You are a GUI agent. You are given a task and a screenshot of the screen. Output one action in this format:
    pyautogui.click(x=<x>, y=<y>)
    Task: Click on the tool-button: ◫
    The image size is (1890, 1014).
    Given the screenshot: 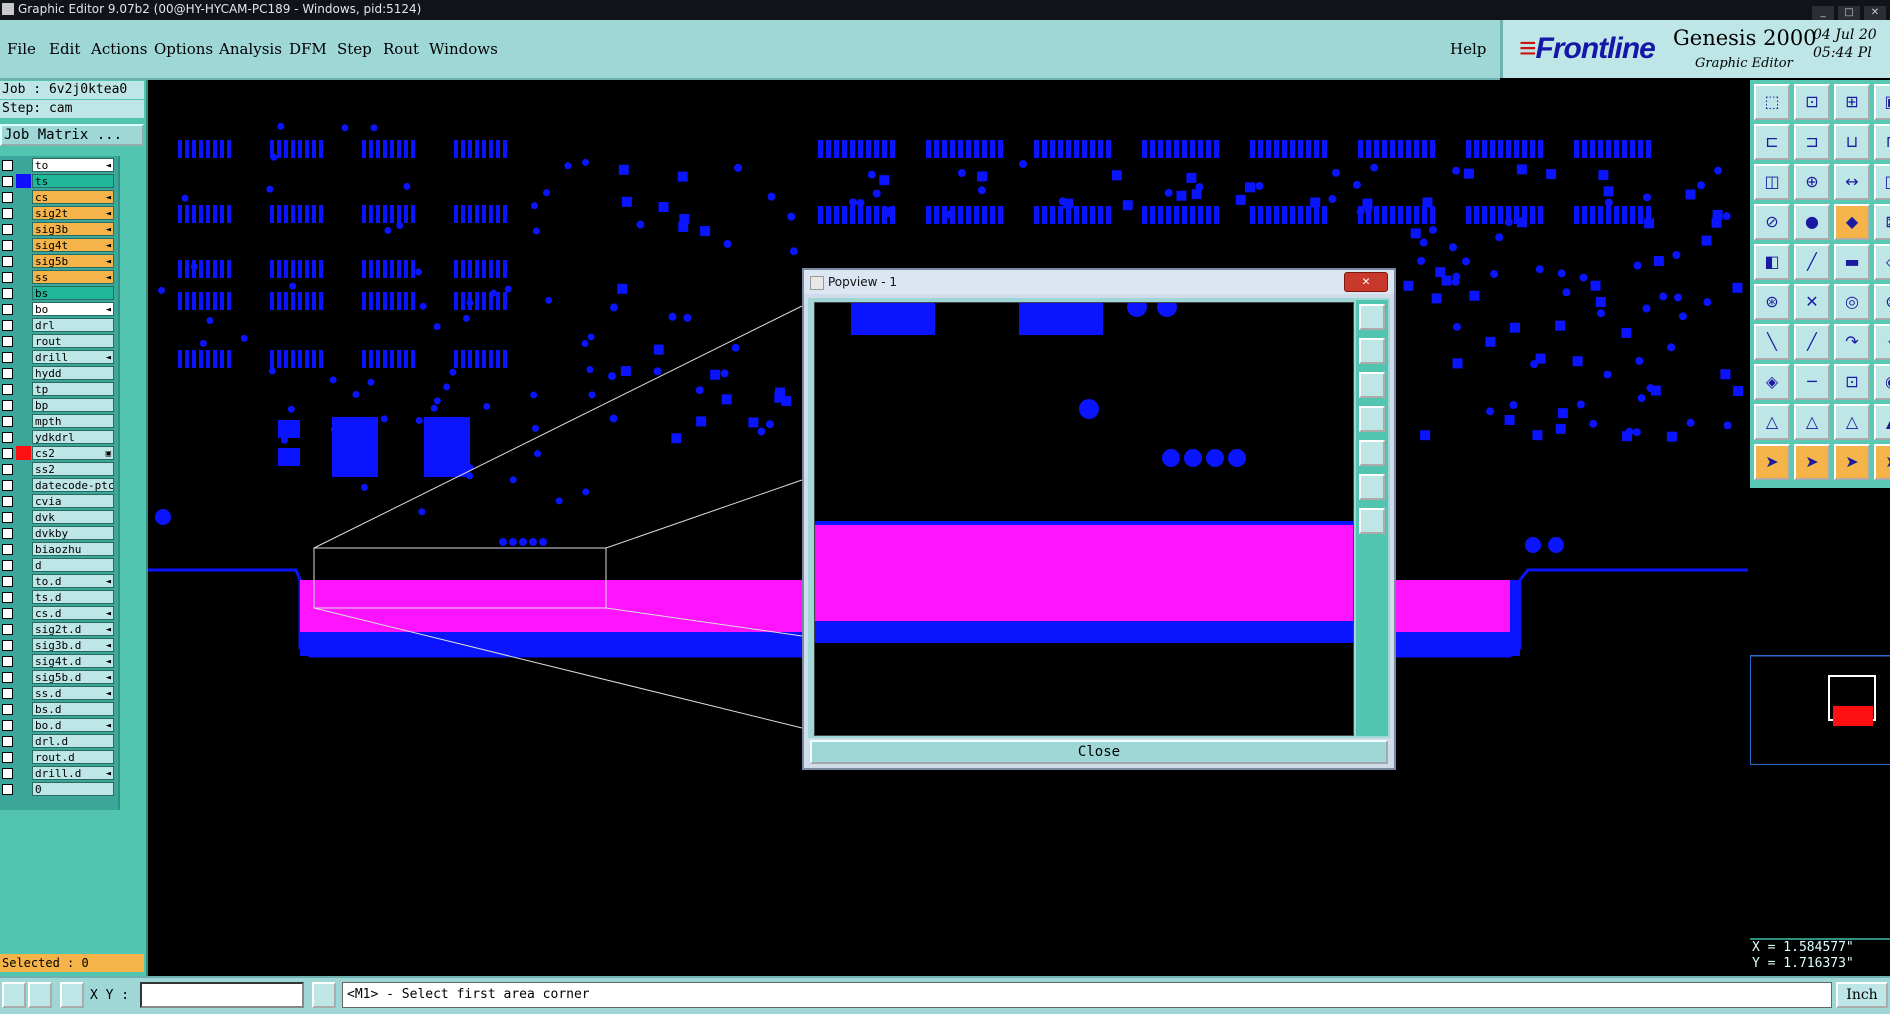 What is the action you would take?
    pyautogui.click(x=1772, y=182)
    